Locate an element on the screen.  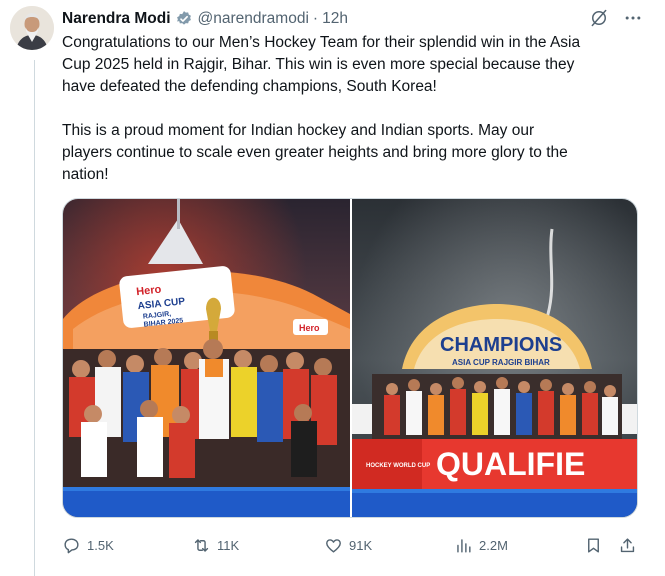
reply-button: 1.5K is located at coordinates (88, 545).